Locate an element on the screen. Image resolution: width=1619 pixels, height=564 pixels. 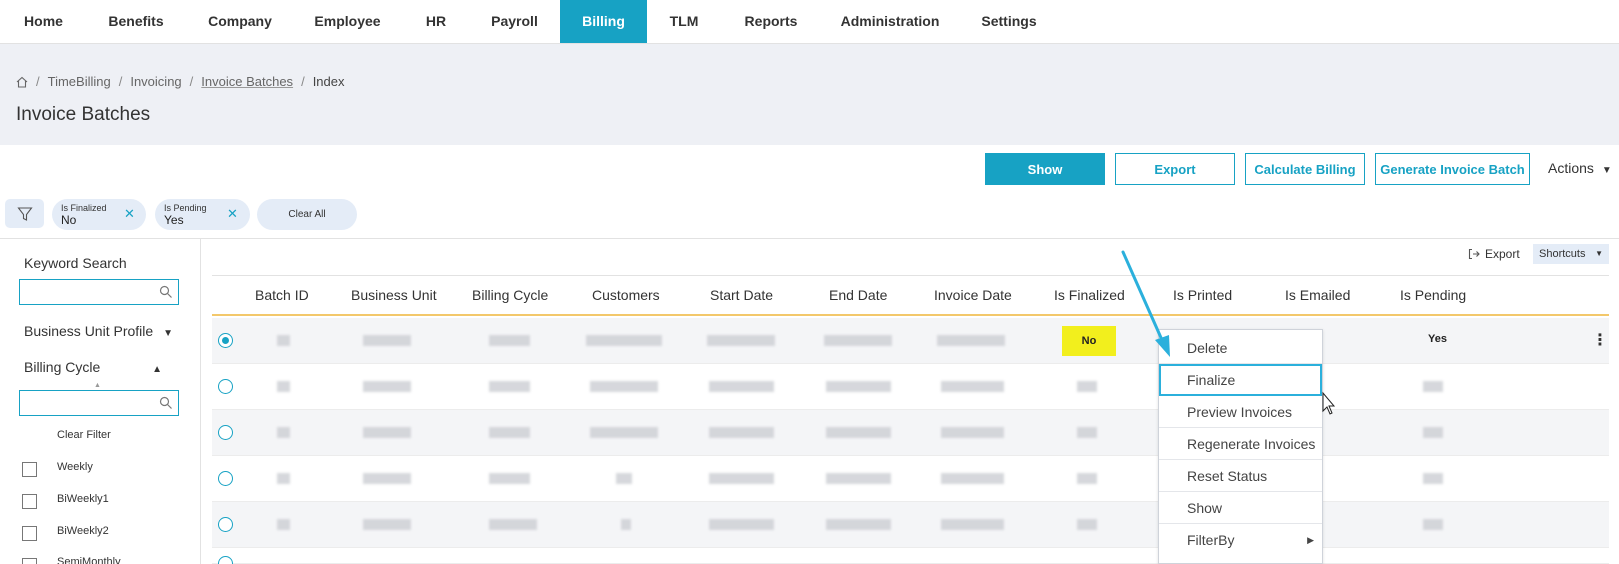
billing-cycle-label: Billing Cycle is located at coordinates (62, 367).